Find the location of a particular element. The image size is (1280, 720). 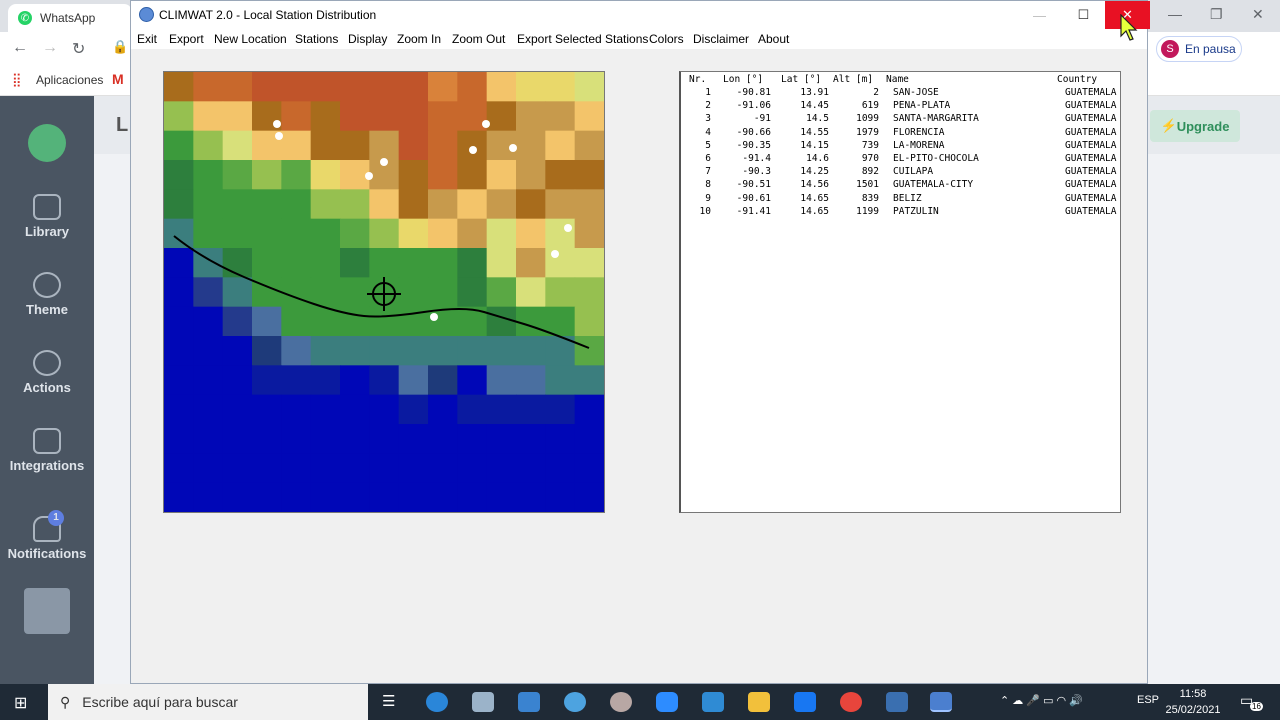

menu-stations: Stations is located at coordinates (316, 39).